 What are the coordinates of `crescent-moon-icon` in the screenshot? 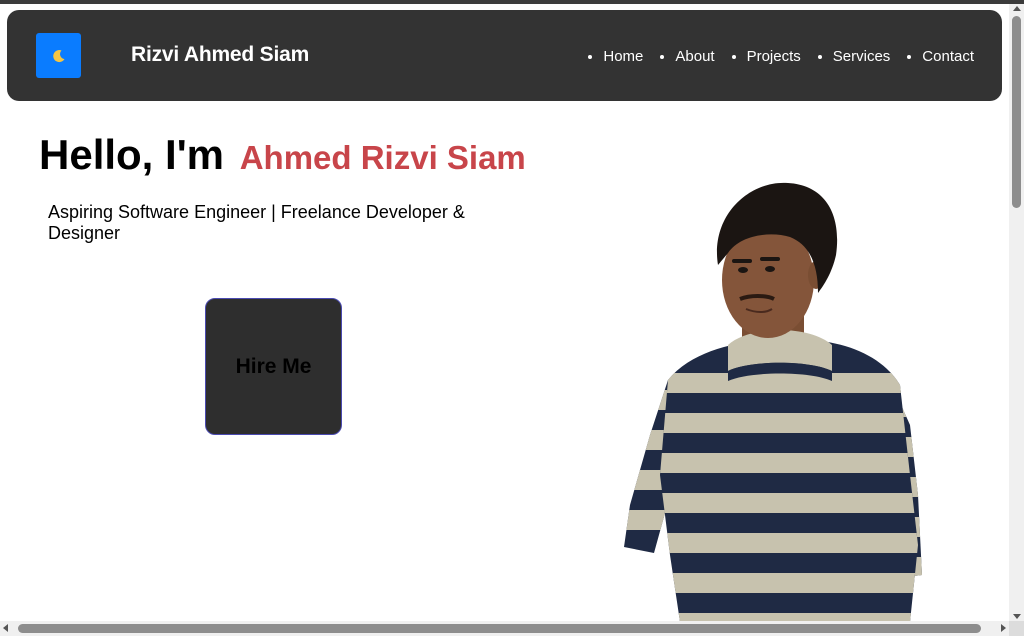 It's located at (58, 55).